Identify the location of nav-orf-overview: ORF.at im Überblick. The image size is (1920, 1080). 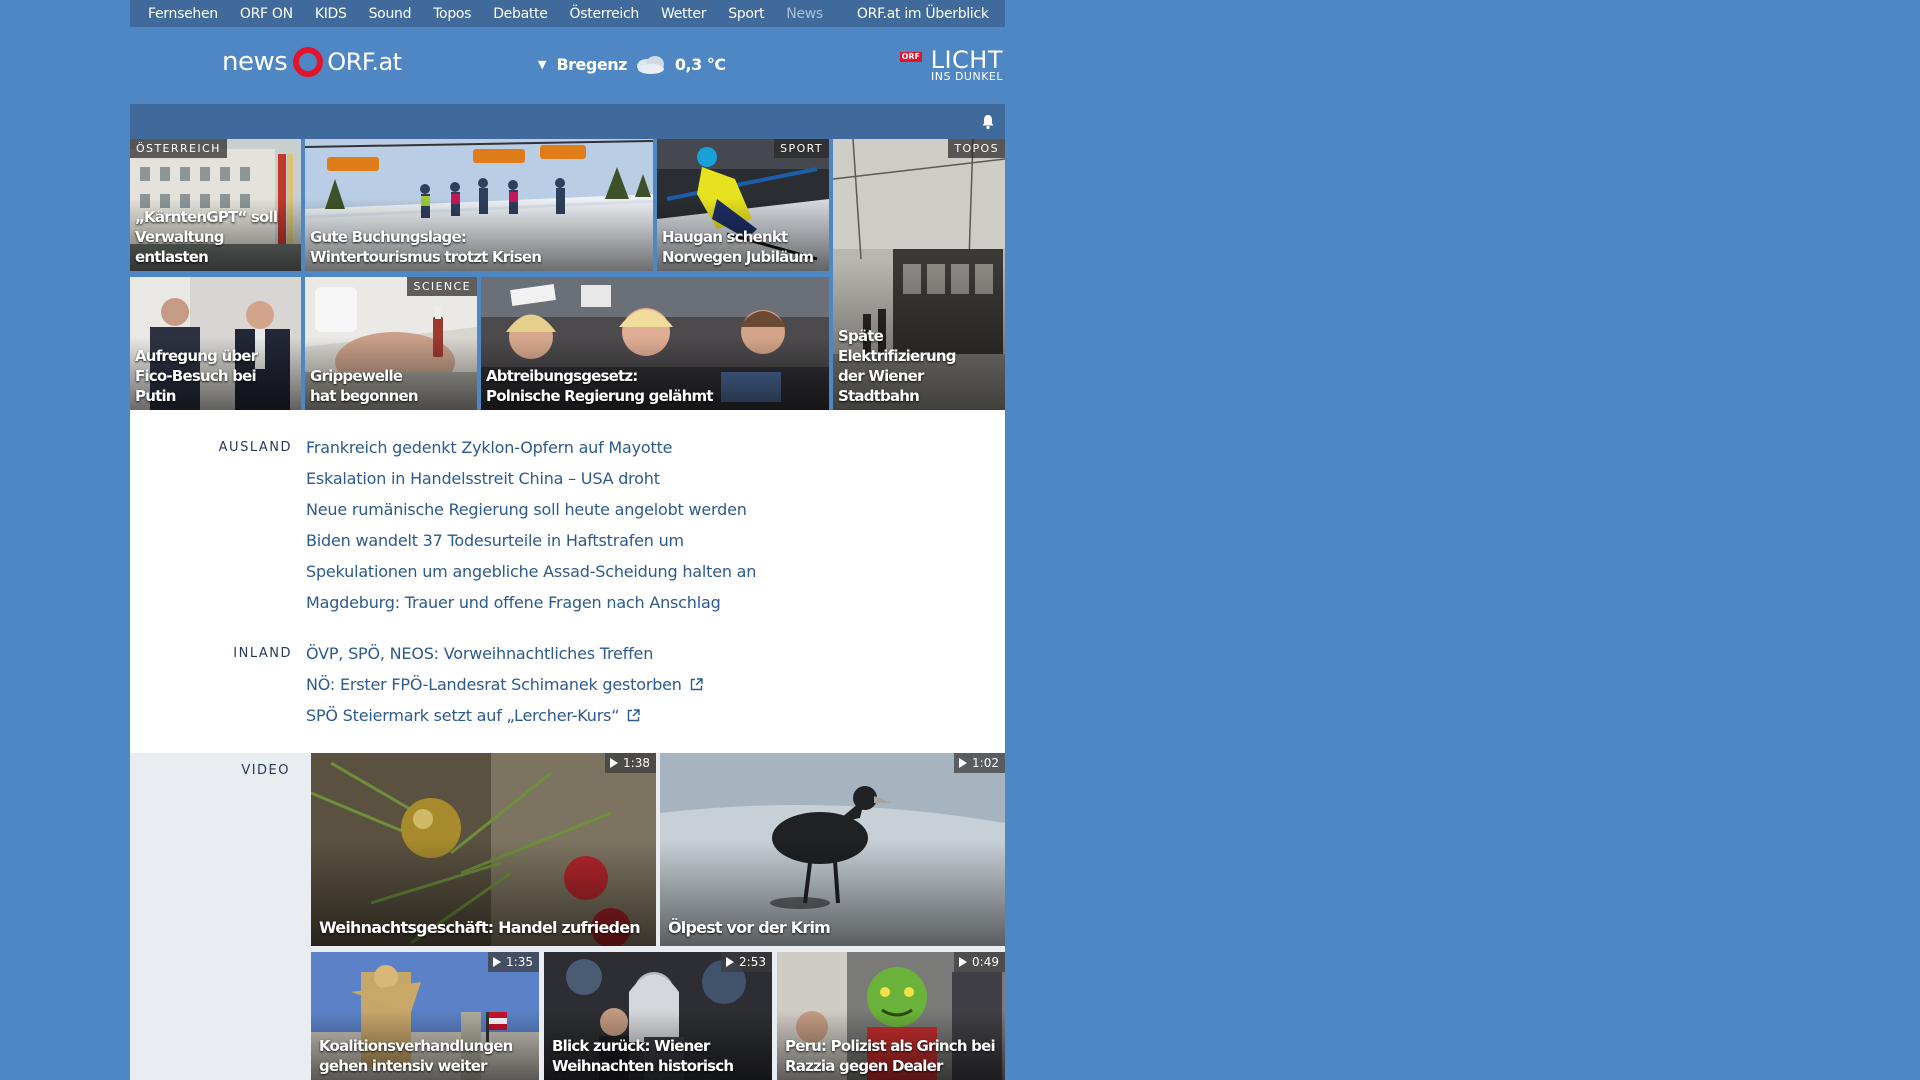
(923, 14).